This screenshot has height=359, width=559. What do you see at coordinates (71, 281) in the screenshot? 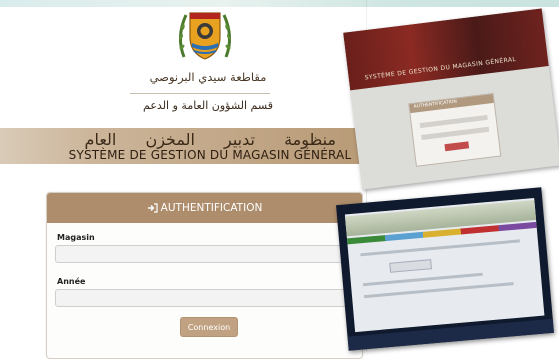
I see `annee-label: Année` at bounding box center [71, 281].